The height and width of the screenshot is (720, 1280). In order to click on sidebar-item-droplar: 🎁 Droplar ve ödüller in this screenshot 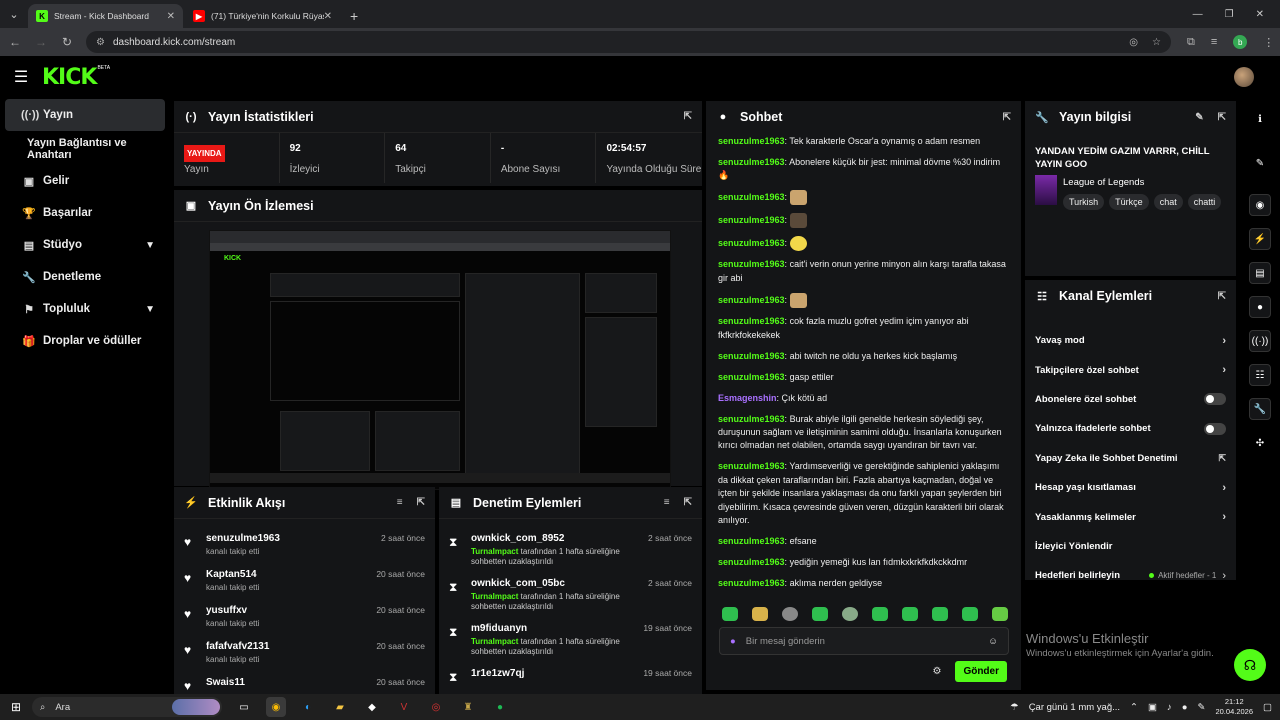, I will do `click(85, 341)`.